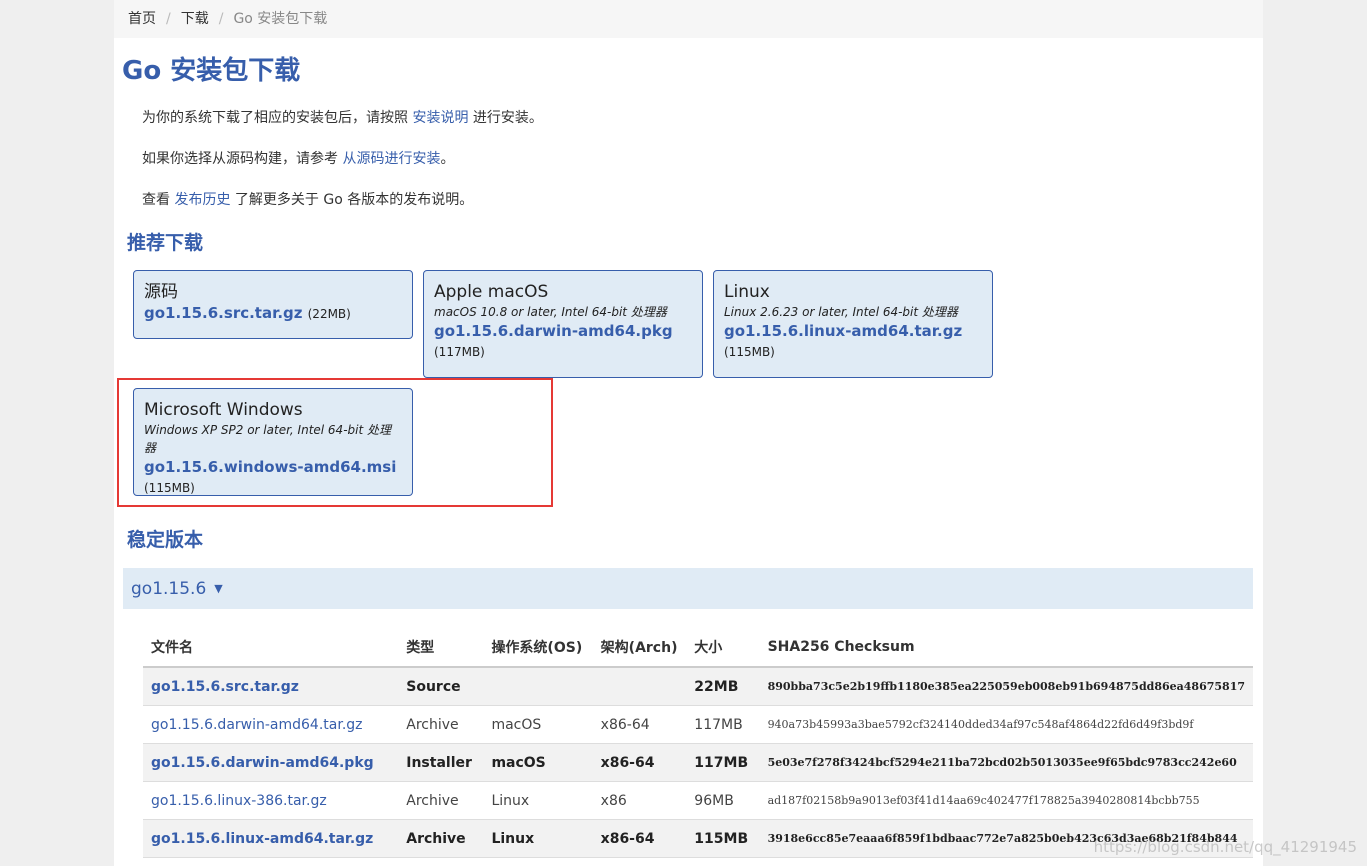 The width and height of the screenshot is (1367, 866). Describe the element at coordinates (202, 200) in the screenshot. I see `release-history-link: 发布历史` at that location.